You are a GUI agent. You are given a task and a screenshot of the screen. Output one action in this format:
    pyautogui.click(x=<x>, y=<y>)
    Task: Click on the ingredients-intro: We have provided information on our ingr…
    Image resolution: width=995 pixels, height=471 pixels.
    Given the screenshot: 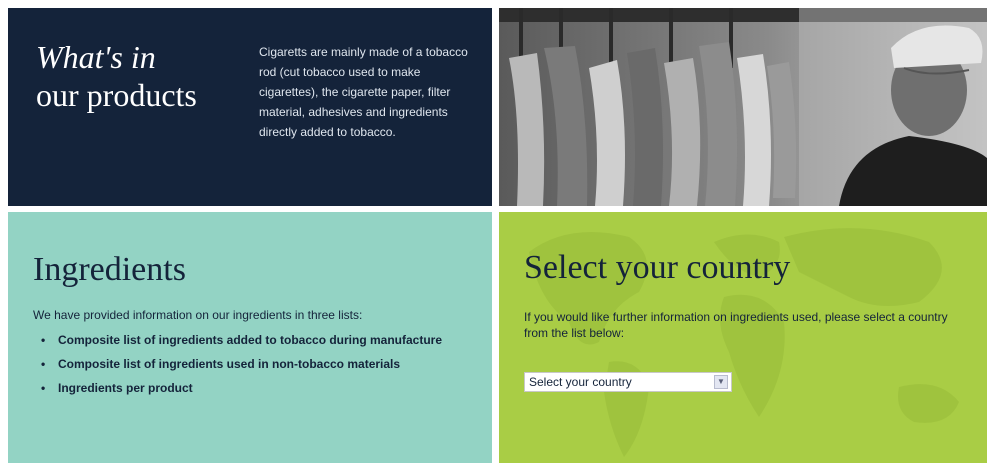 What is the action you would take?
    pyautogui.click(x=198, y=315)
    